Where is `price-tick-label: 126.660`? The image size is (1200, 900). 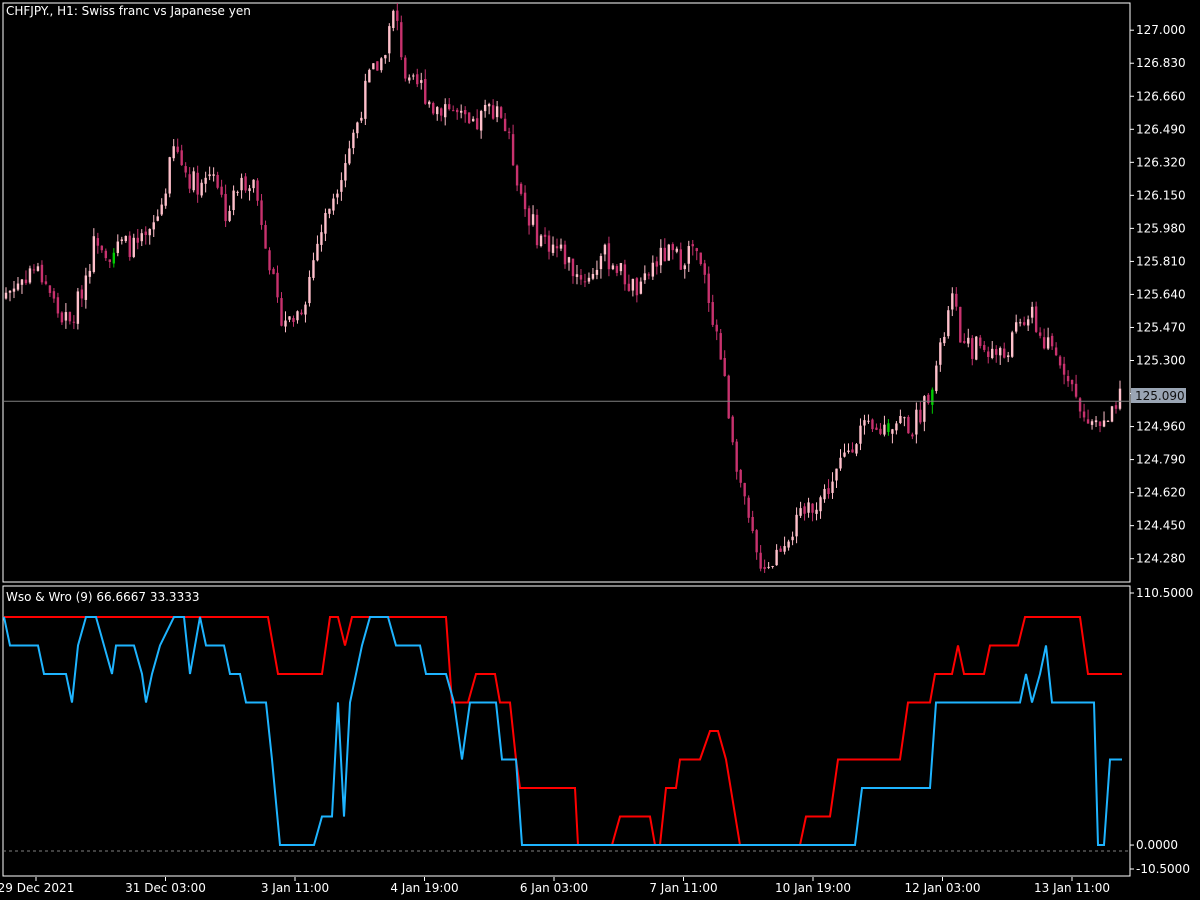
price-tick-label: 126.660 is located at coordinates (1161, 96).